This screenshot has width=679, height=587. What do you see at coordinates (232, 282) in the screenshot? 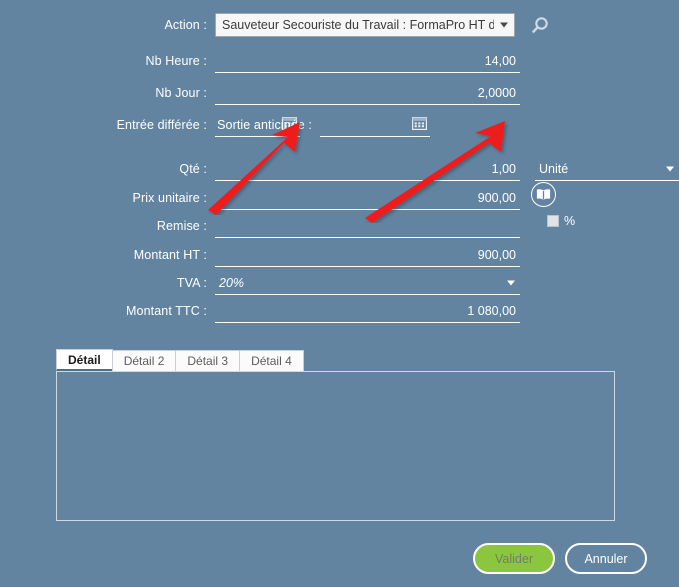
I see `tva-value: 20%` at bounding box center [232, 282].